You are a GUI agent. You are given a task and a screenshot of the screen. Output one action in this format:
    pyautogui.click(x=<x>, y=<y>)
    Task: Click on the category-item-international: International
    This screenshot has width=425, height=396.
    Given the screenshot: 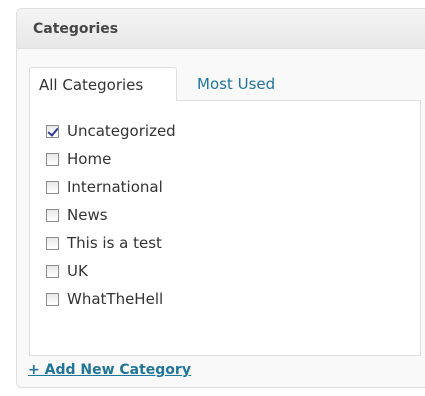 What is the action you would take?
    pyautogui.click(x=111, y=187)
    